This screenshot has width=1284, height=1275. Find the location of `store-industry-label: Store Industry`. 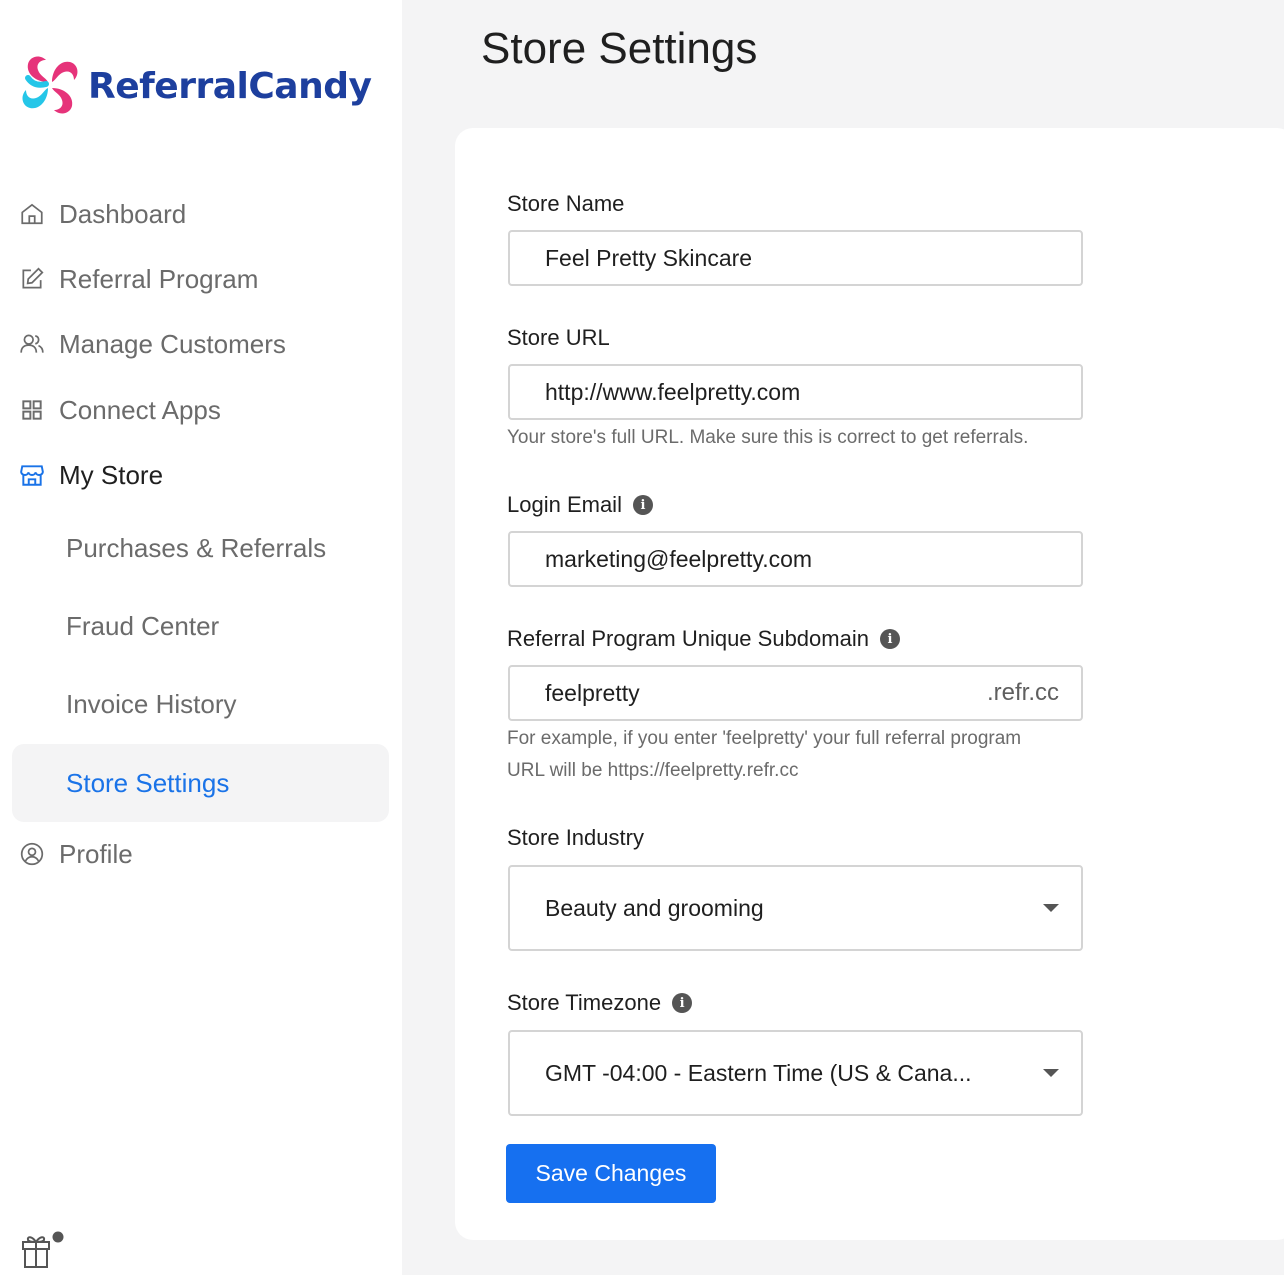

store-industry-label: Store Industry is located at coordinates (575, 838).